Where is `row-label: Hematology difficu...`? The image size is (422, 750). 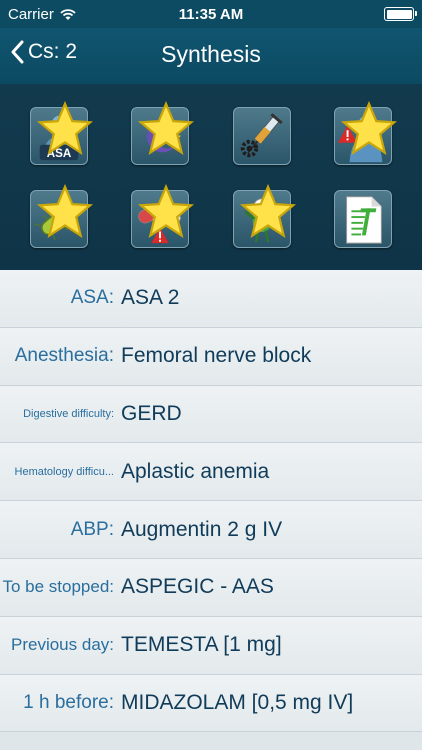
row-label: Hematology difficu... is located at coordinates (64, 471).